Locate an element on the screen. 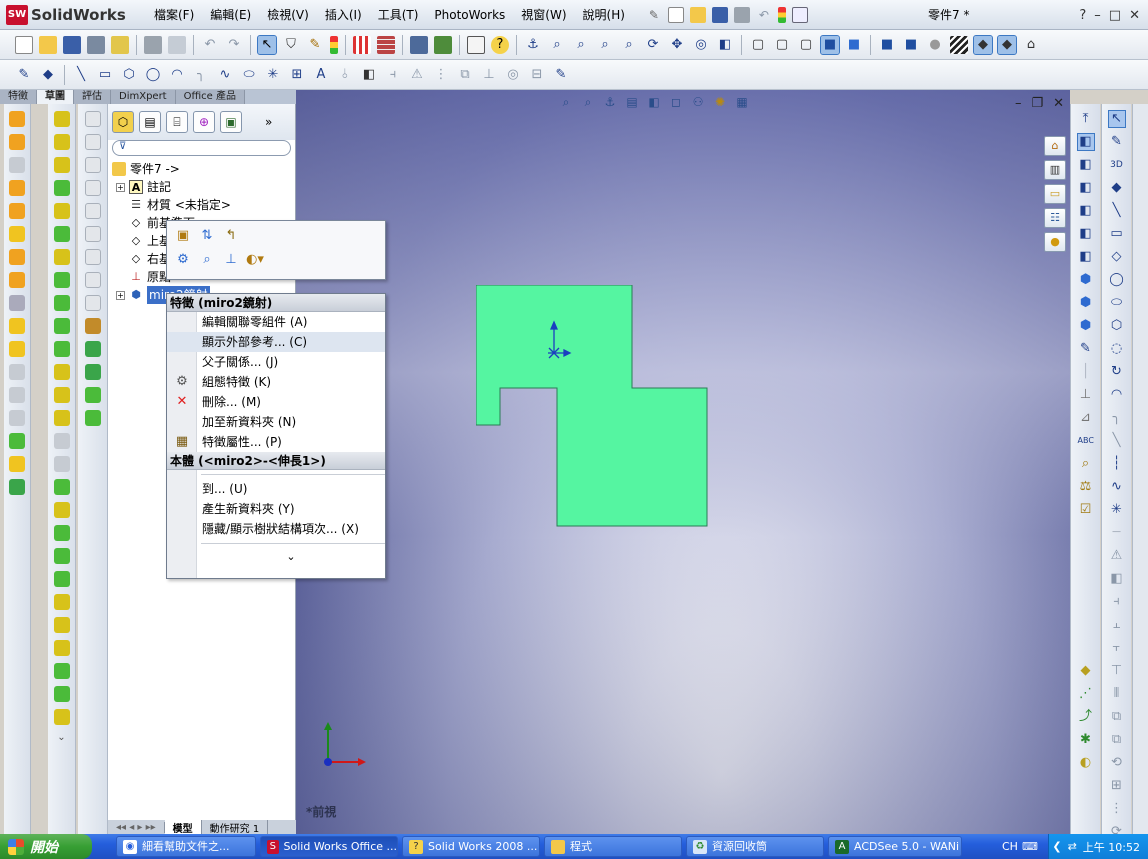  construction-geometry-icon: ⊞ is located at coordinates (297, 75).